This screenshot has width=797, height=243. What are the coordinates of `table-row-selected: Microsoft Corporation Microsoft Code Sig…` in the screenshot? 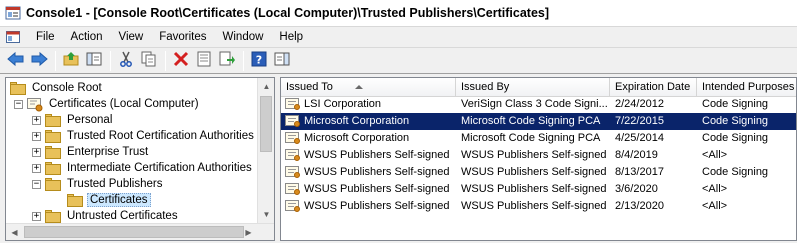 It's located at (538, 121).